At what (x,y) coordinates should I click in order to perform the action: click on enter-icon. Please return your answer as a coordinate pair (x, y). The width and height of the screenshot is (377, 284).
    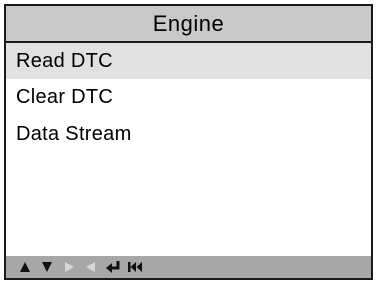
    Looking at the image, I should click on (113, 267).